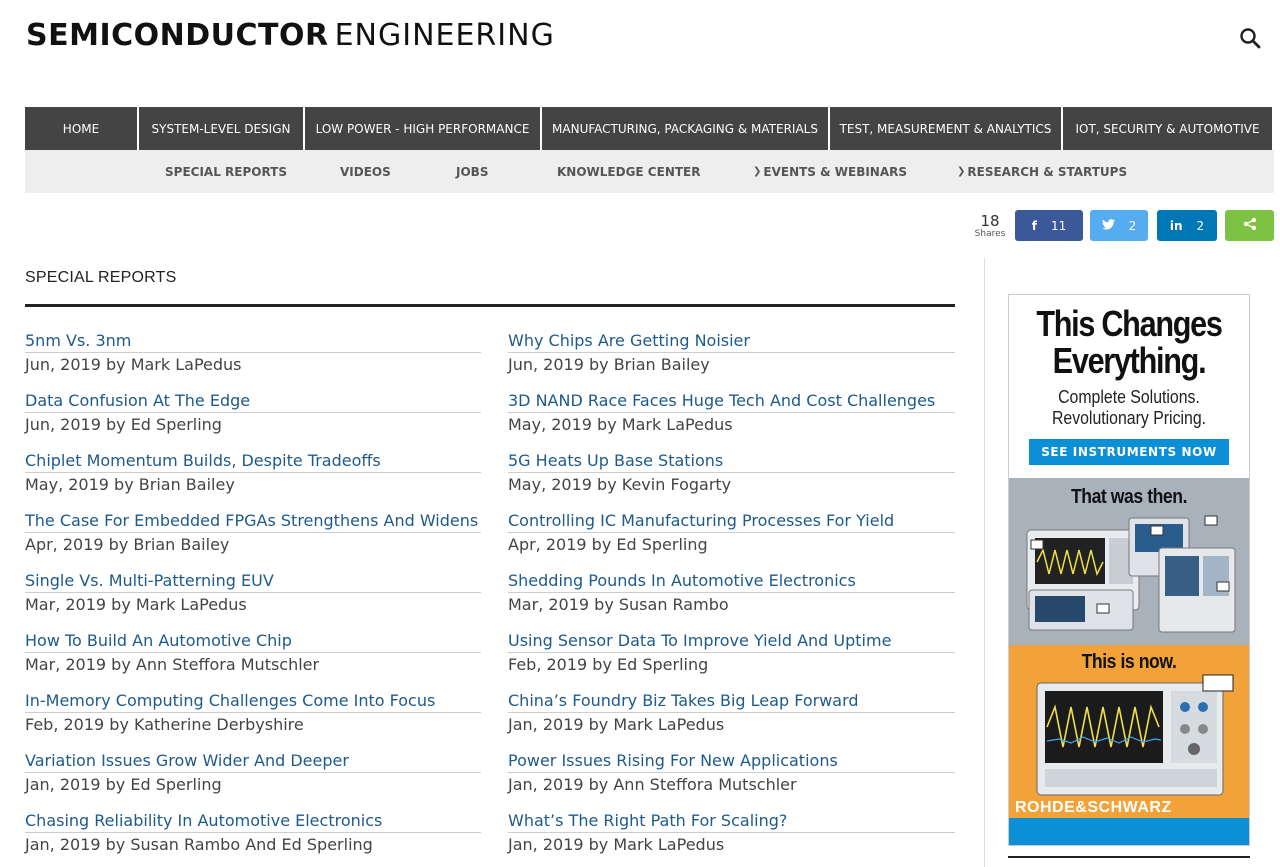 Image resolution: width=1280 pixels, height=867 pixels. Describe the element at coordinates (444, 35) in the screenshot. I see `logo-light-text: ENGINEERING` at that location.